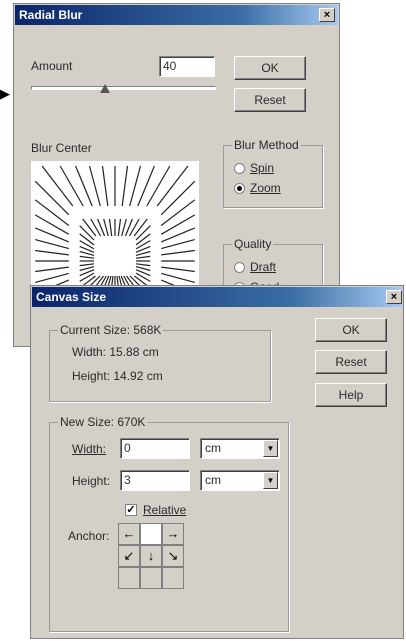 This screenshot has width=406, height=641. I want to click on spin-label: Spin, so click(262, 168).